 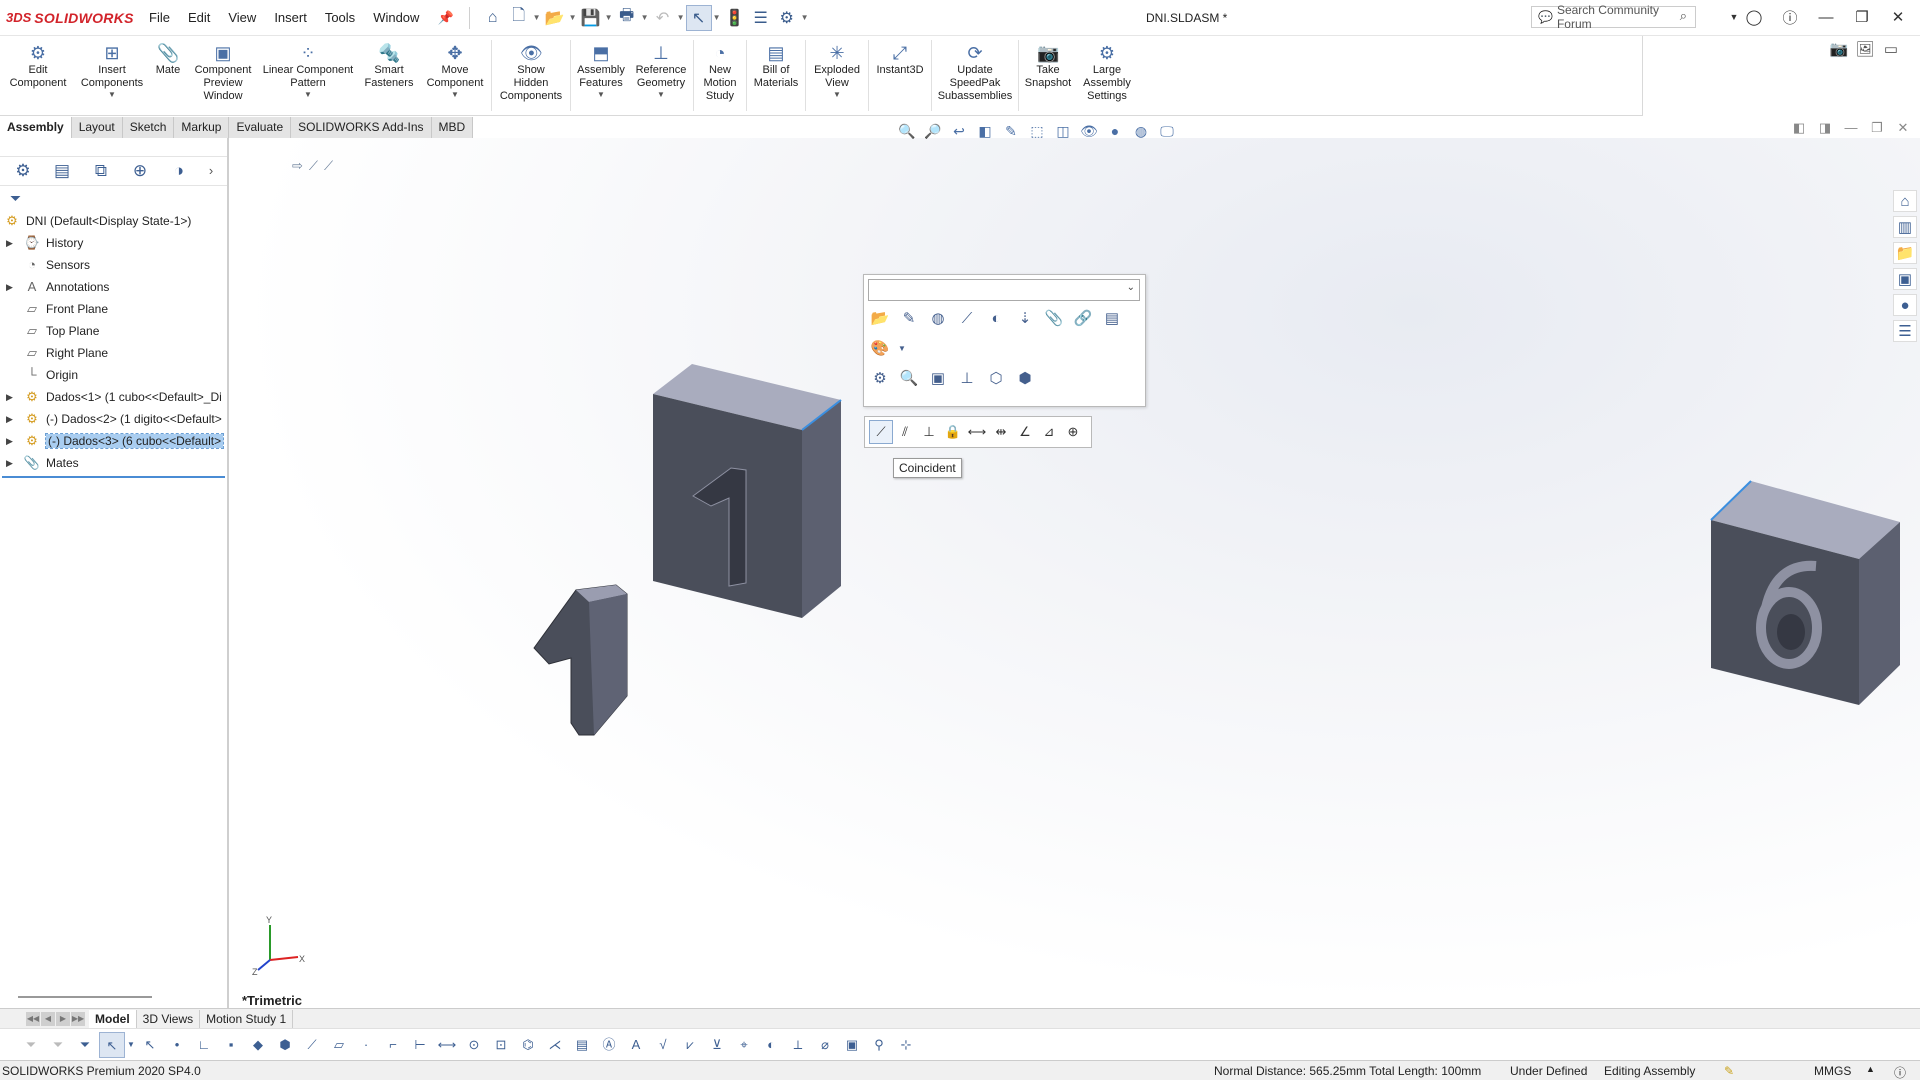 What do you see at coordinates (223, 75) in the screenshot?
I see `component-preview-button: ▣ Component Preview Window` at bounding box center [223, 75].